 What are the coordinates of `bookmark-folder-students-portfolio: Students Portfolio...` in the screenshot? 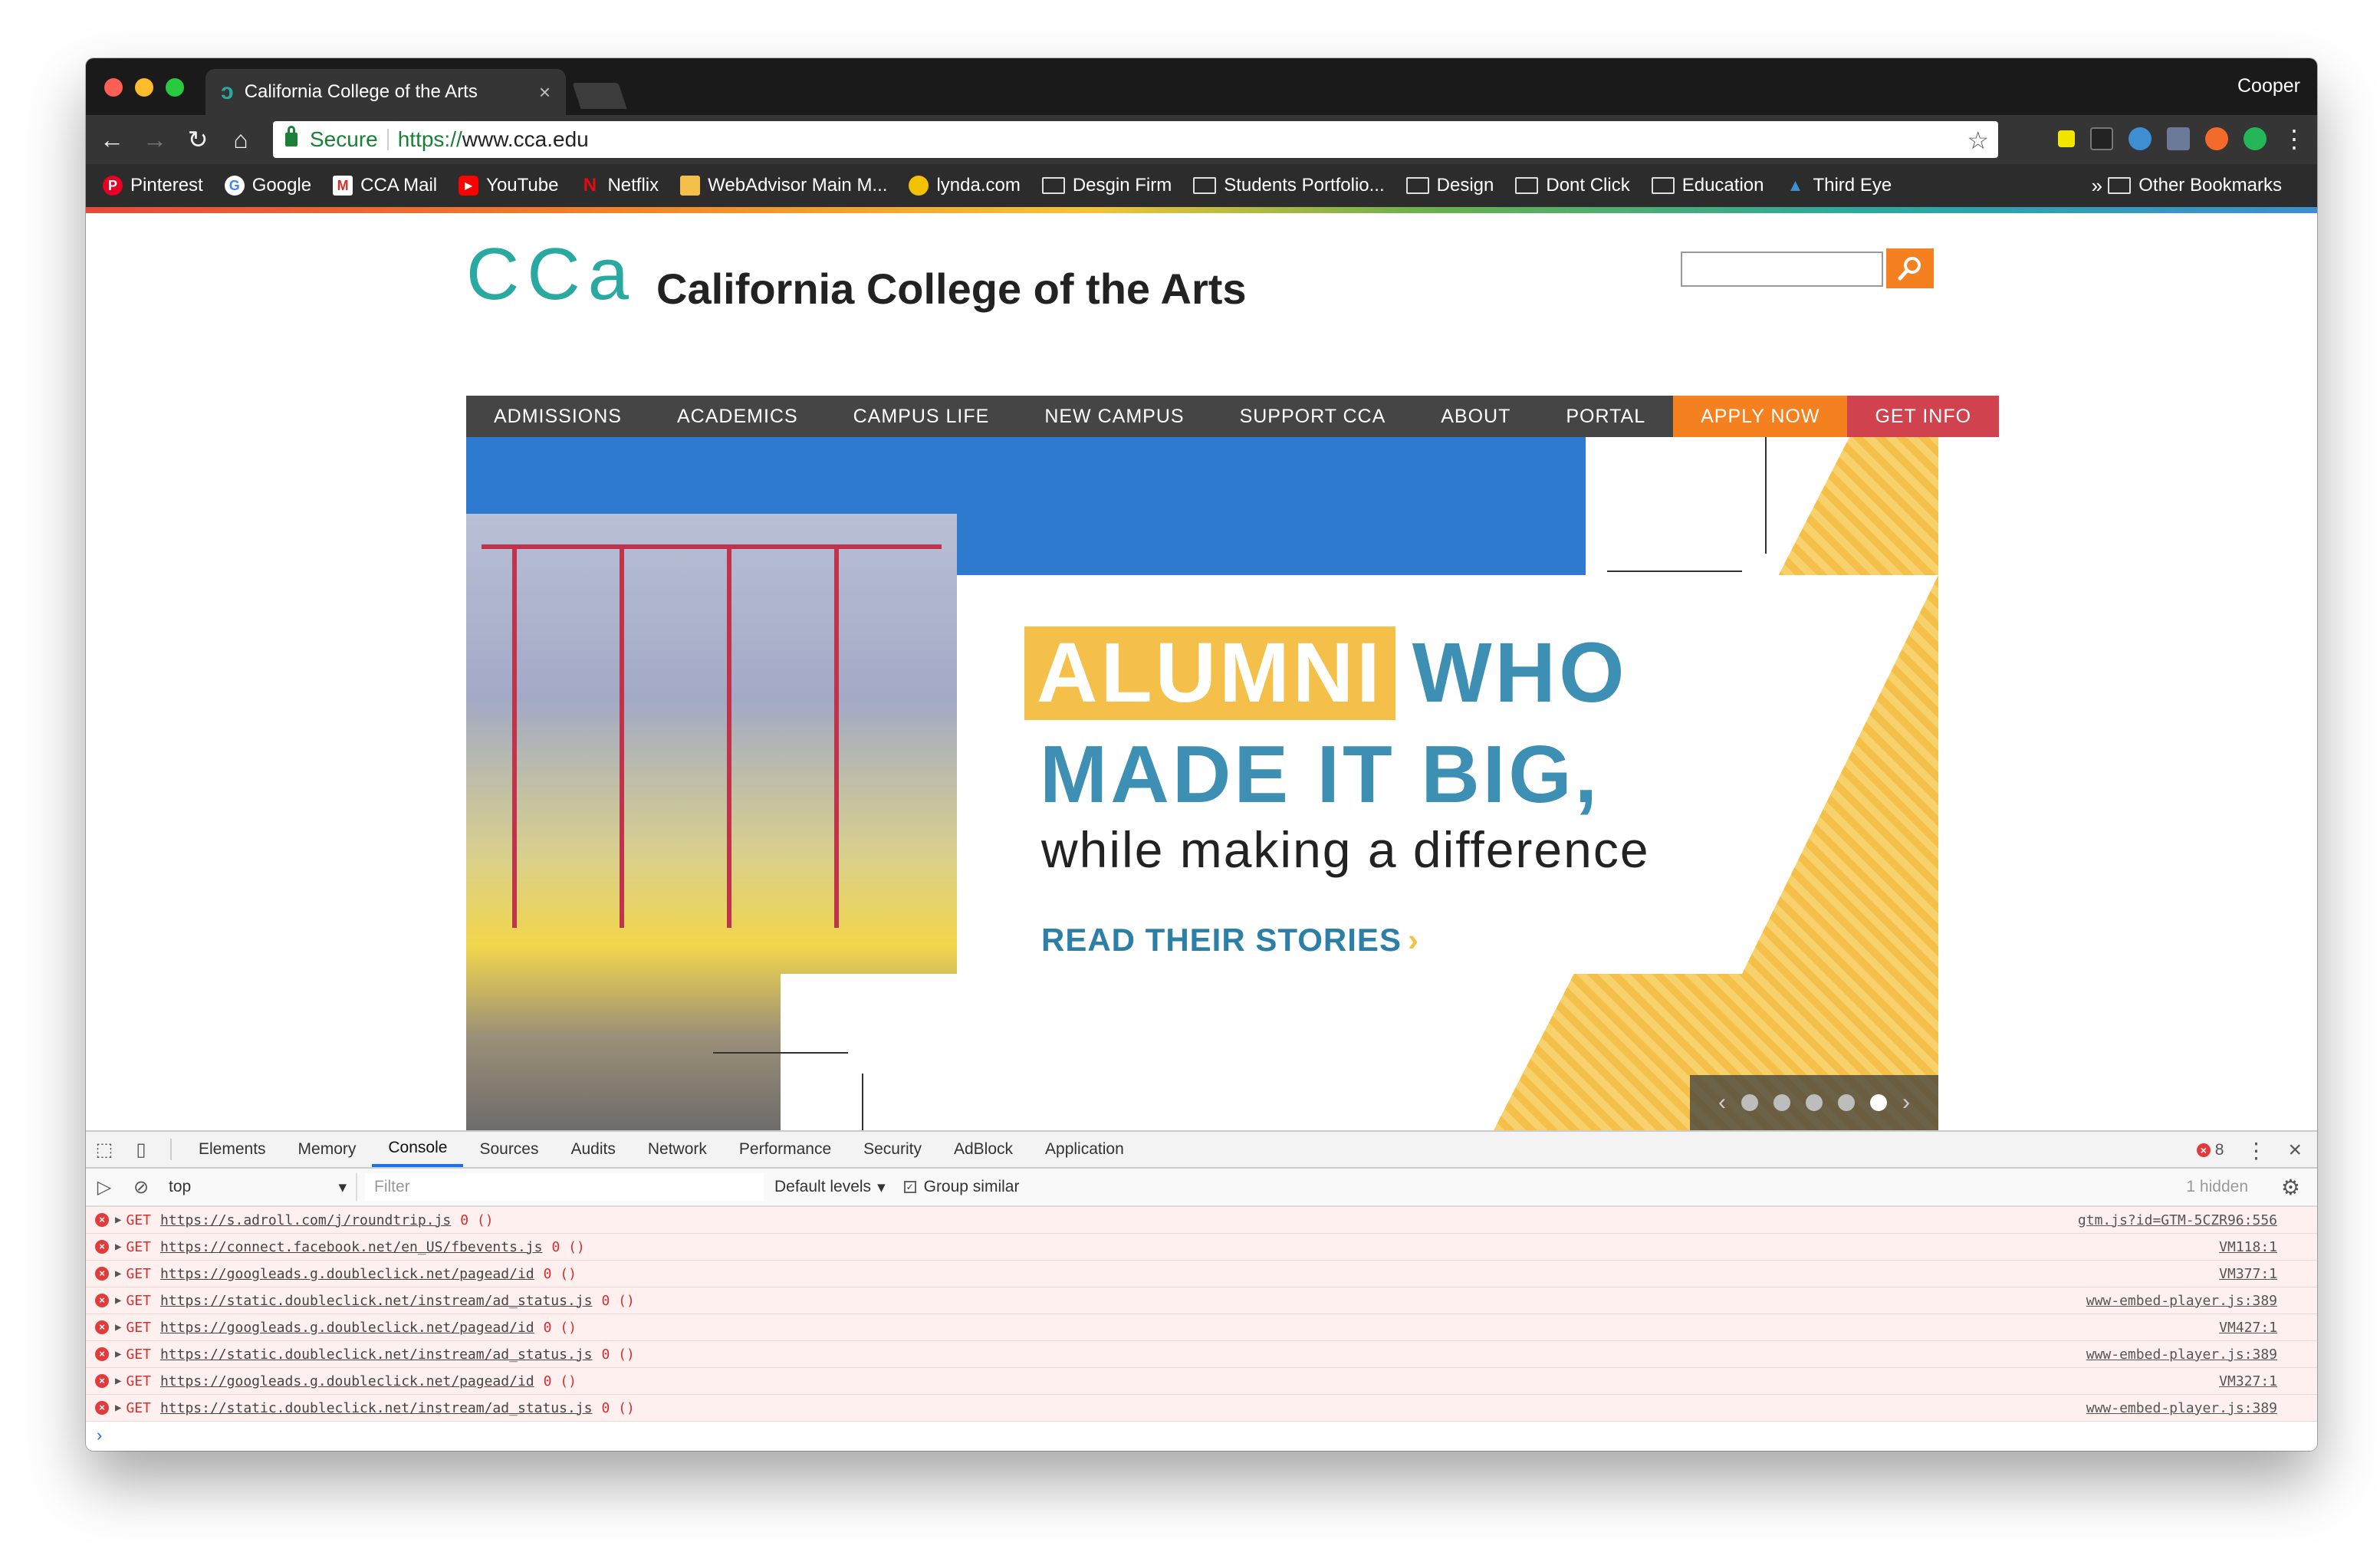 It's located at (1289, 185).